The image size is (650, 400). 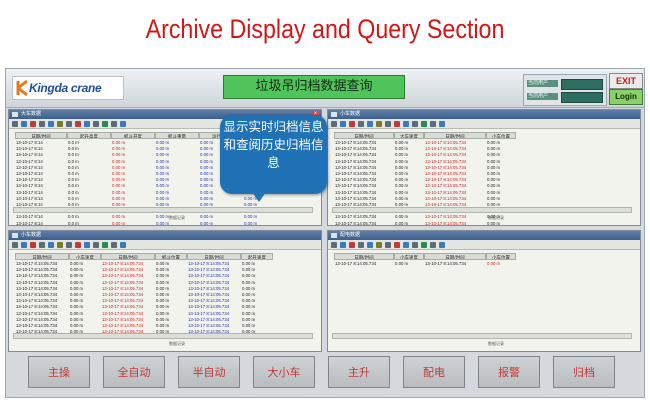 What do you see at coordinates (133, 135) in the screenshot?
I see `column-header: 抓斗开度` at bounding box center [133, 135].